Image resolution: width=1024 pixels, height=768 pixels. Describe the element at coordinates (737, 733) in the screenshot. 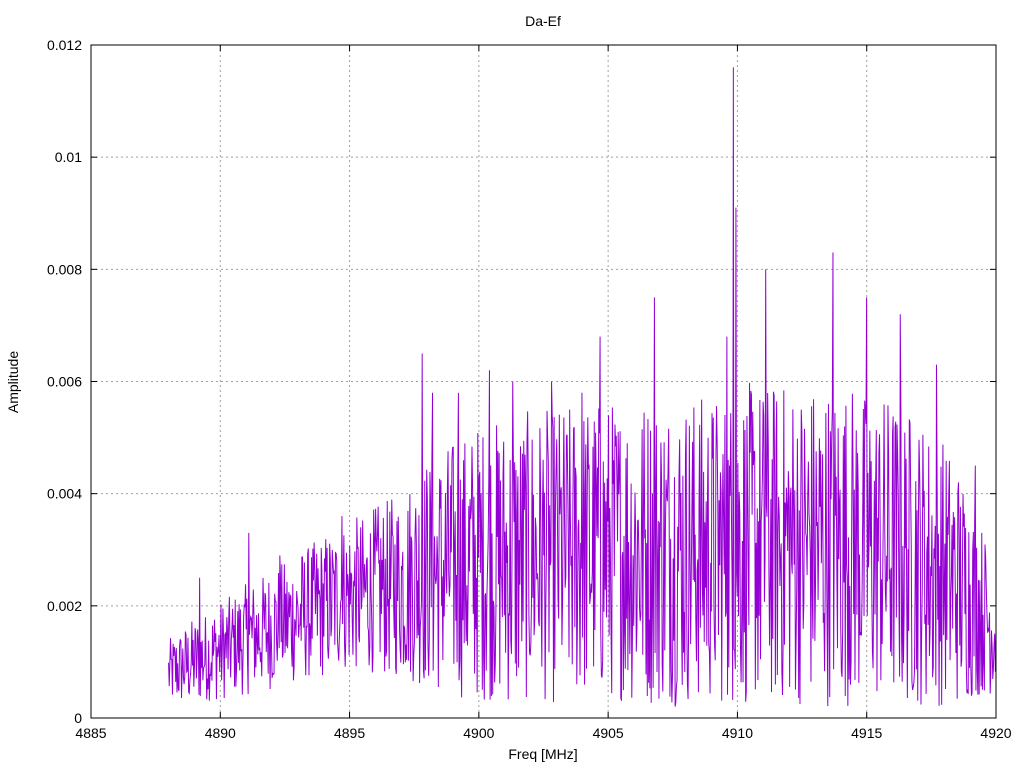

I see `x-tick-label: 4910` at that location.